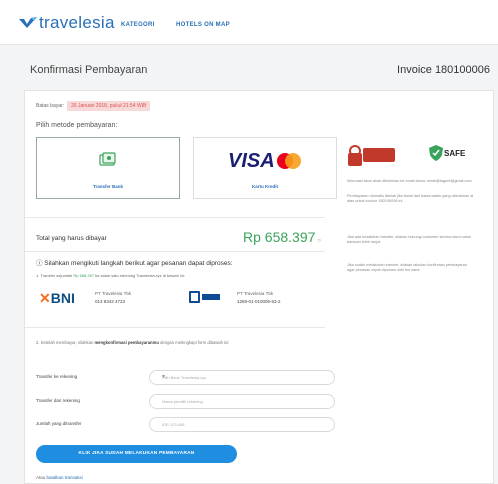 Image resolution: width=498 pixels, height=484 pixels. What do you see at coordinates (249, 22) in the screenshot?
I see `top-navbar: travelesia KATEGORI HOTELS ON MAP` at bounding box center [249, 22].